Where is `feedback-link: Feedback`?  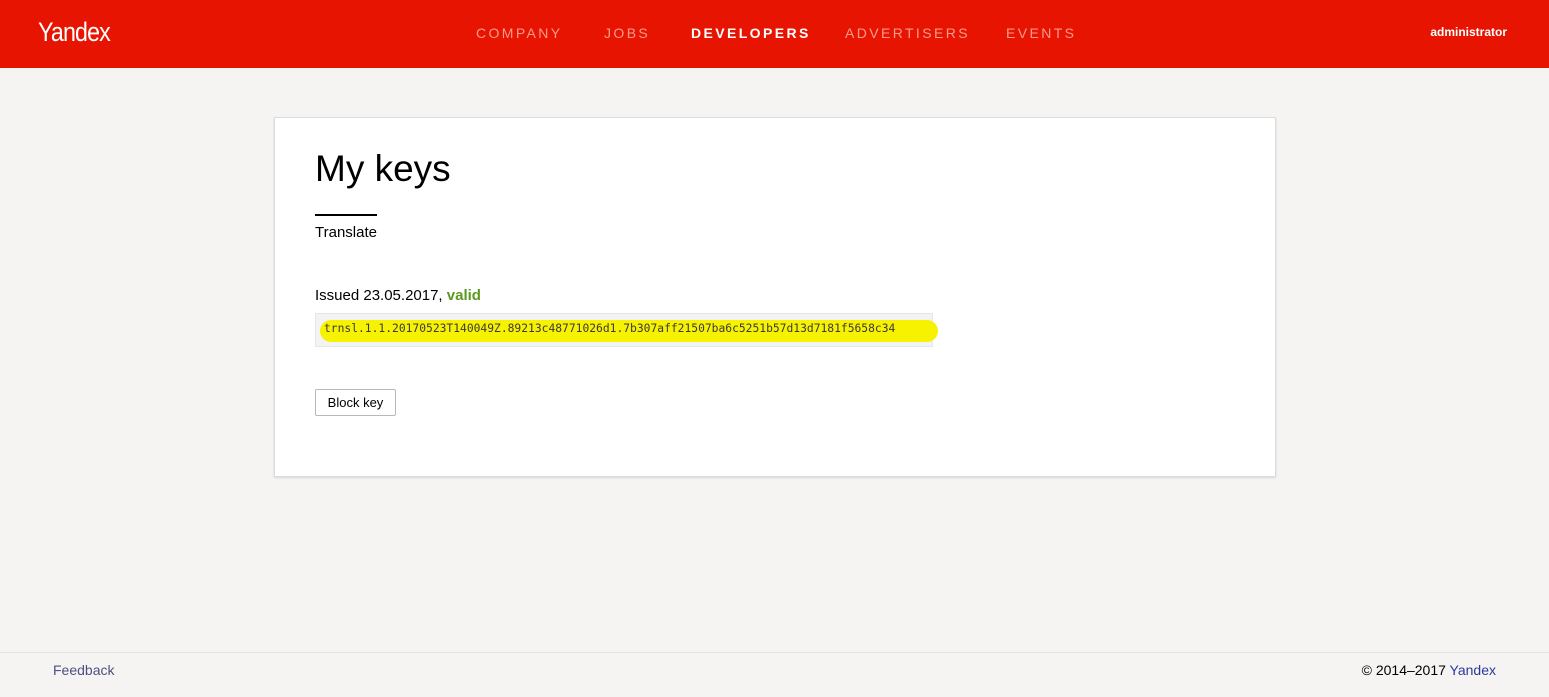 feedback-link: Feedback is located at coordinates (83, 670).